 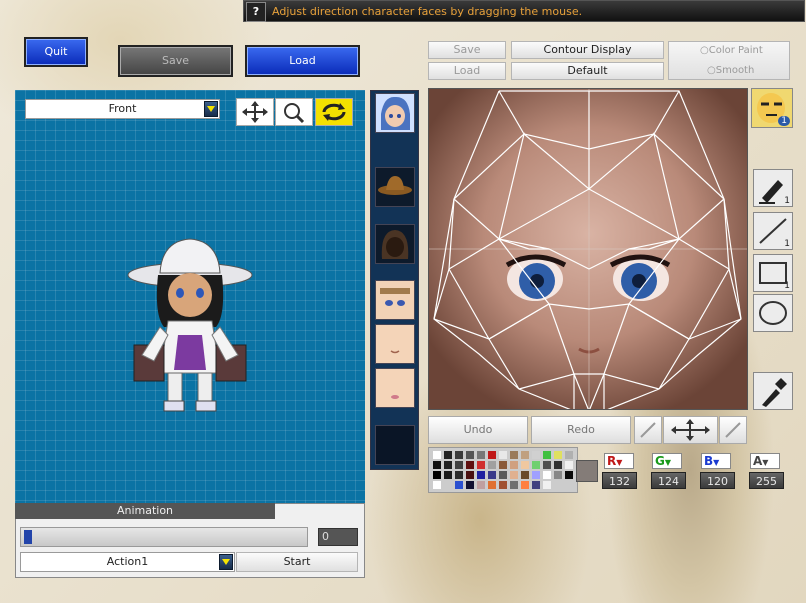 What do you see at coordinates (175, 61) in the screenshot?
I see `save-button: Save` at bounding box center [175, 61].